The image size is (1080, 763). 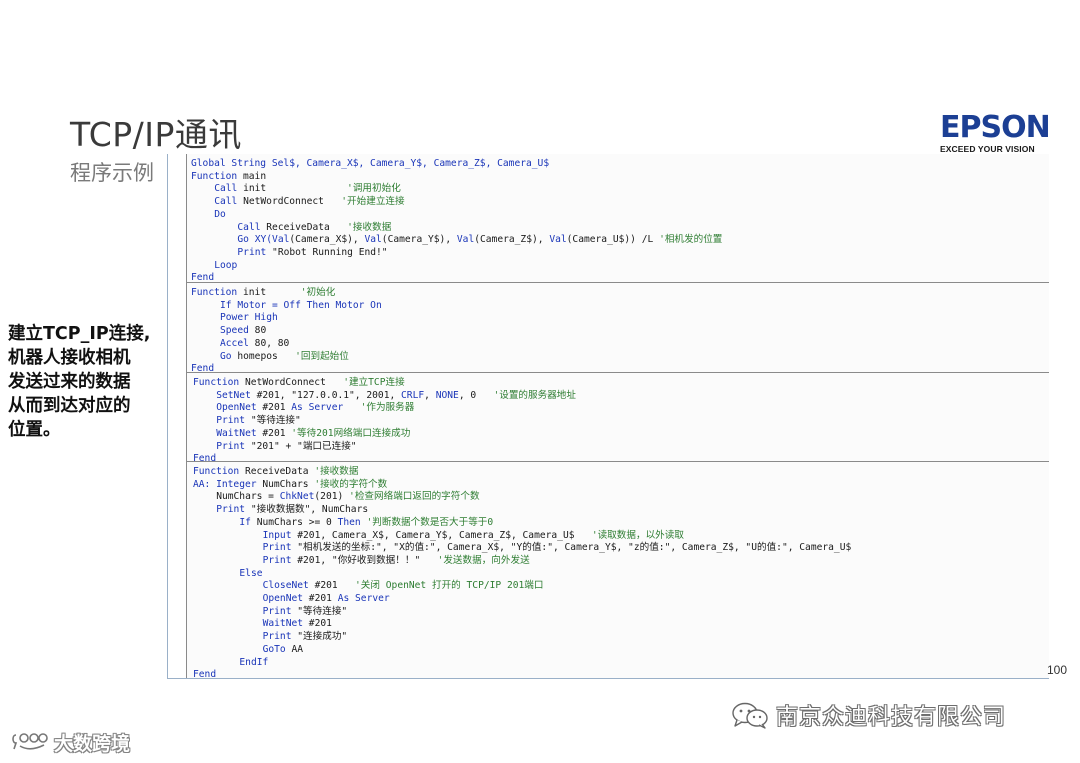 What do you see at coordinates (297, 497) in the screenshot?
I see `code-keyword: ChkNet` at bounding box center [297, 497].